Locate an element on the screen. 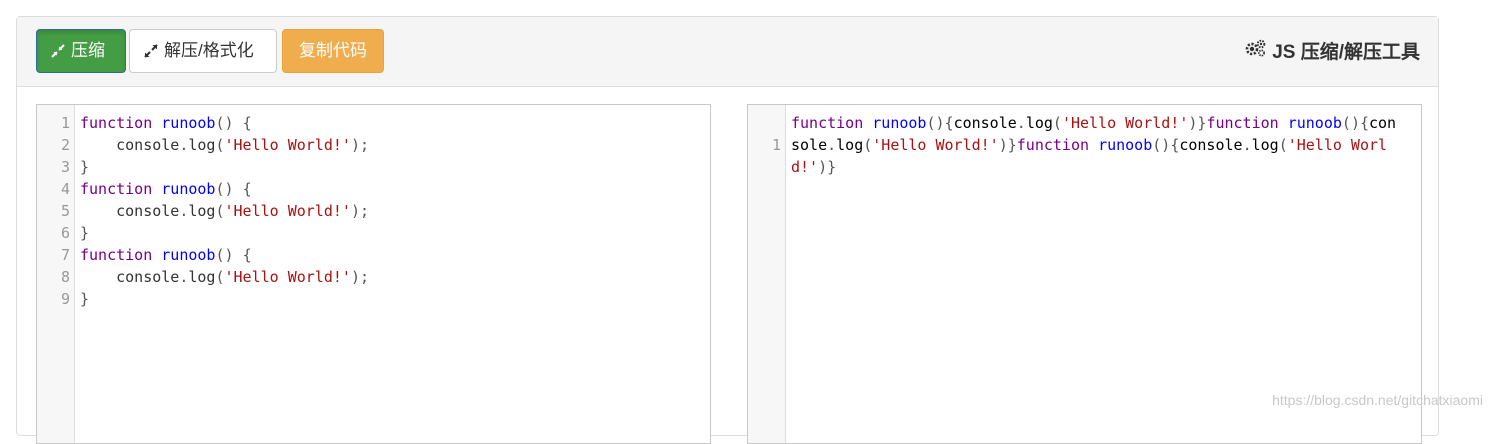 The height and width of the screenshot is (444, 1505). format-button: 解压/格式化 is located at coordinates (203, 51).